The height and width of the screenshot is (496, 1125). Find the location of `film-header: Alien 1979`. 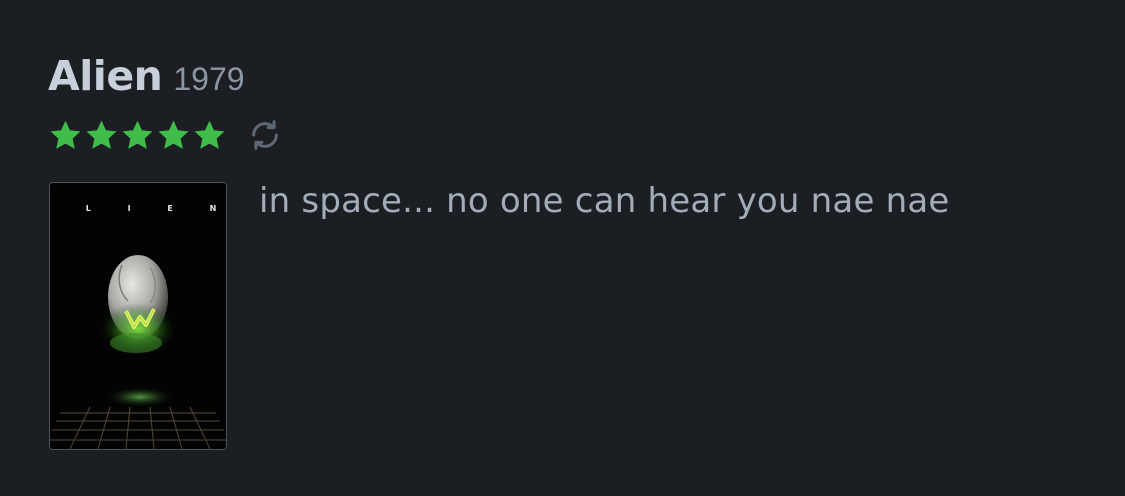

film-header: Alien 1979 is located at coordinates (146, 76).